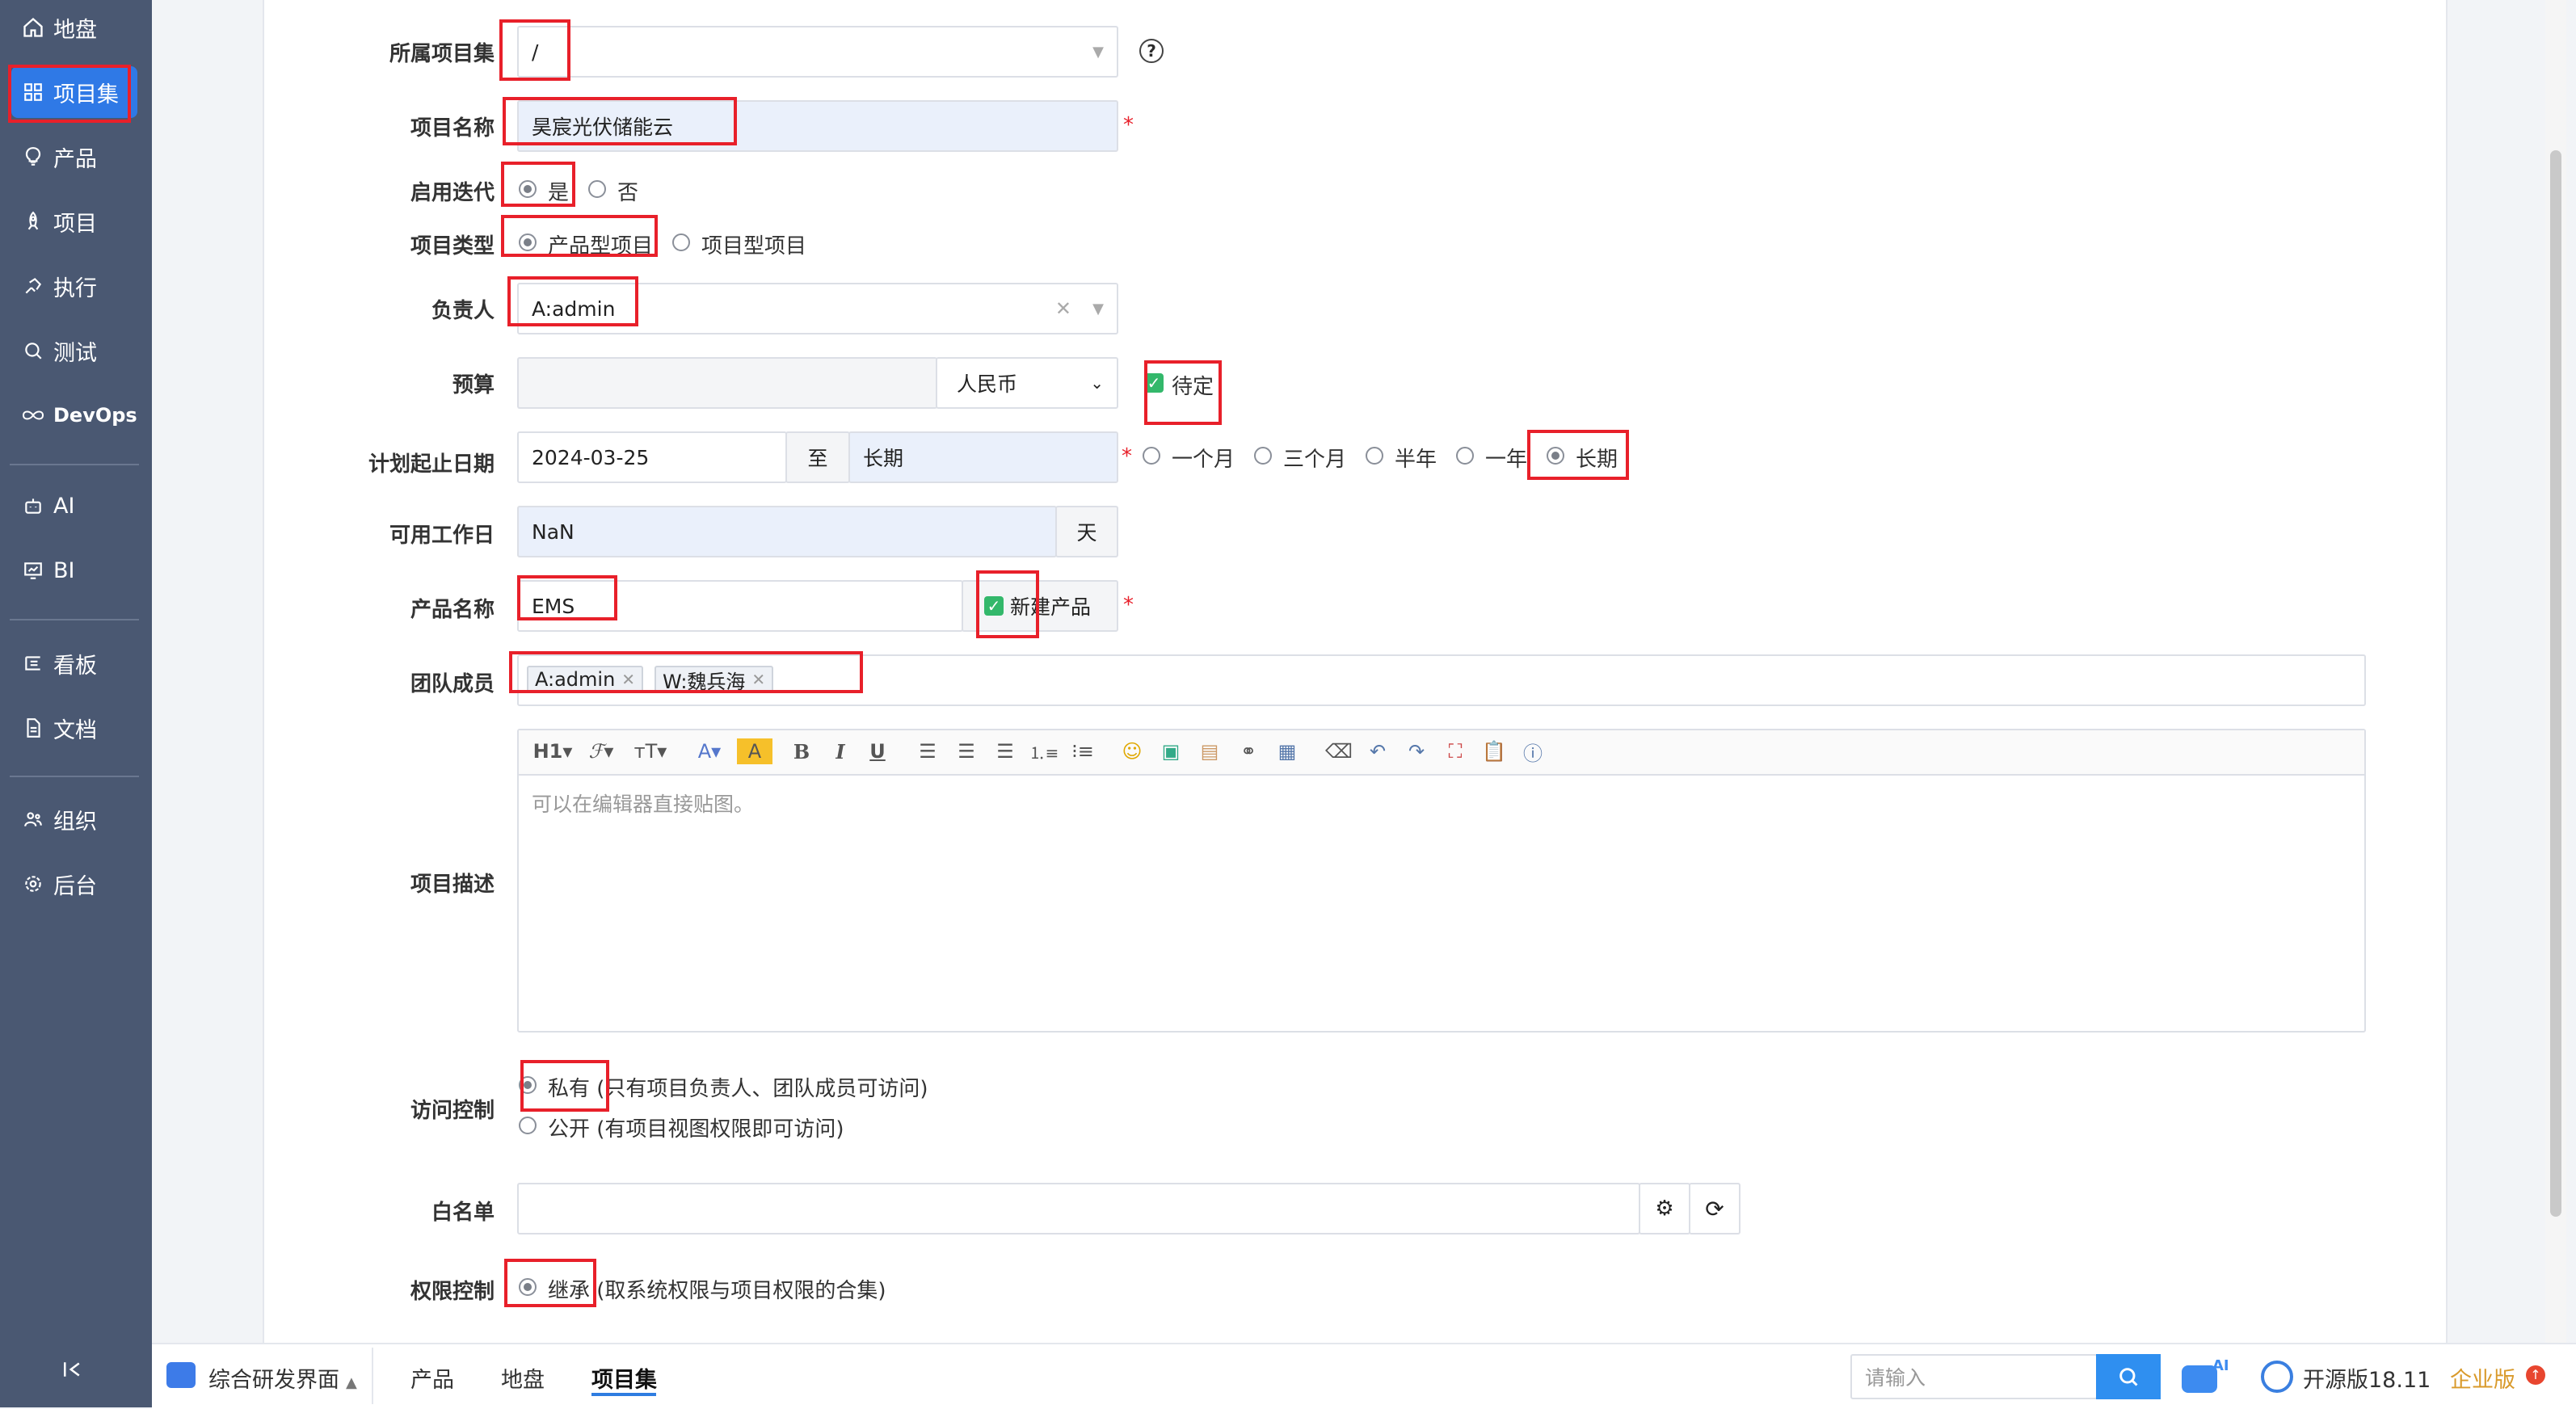 The height and width of the screenshot is (1409, 2576). I want to click on flash-icon: ▤, so click(1209, 752).